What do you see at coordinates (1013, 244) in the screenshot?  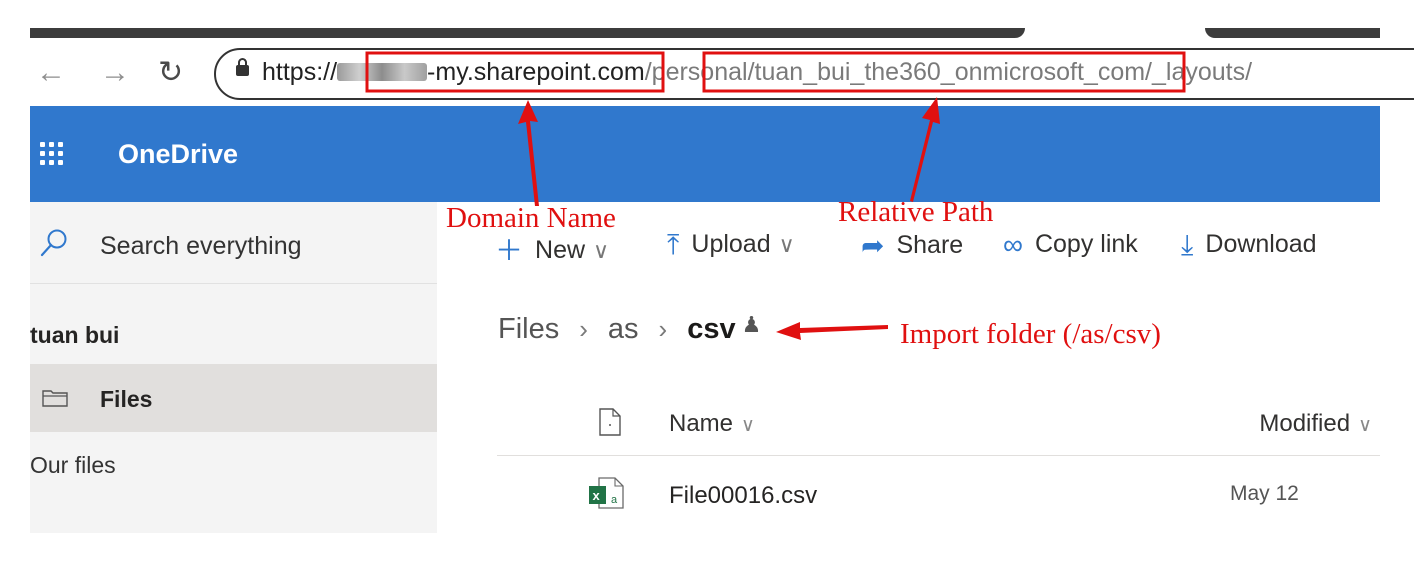 I see `link-icon: ∞` at bounding box center [1013, 244].